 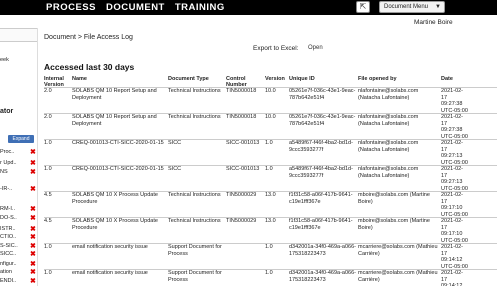 What do you see at coordinates (275, 79) in the screenshot?
I see `col-header-version: Version` at bounding box center [275, 79].